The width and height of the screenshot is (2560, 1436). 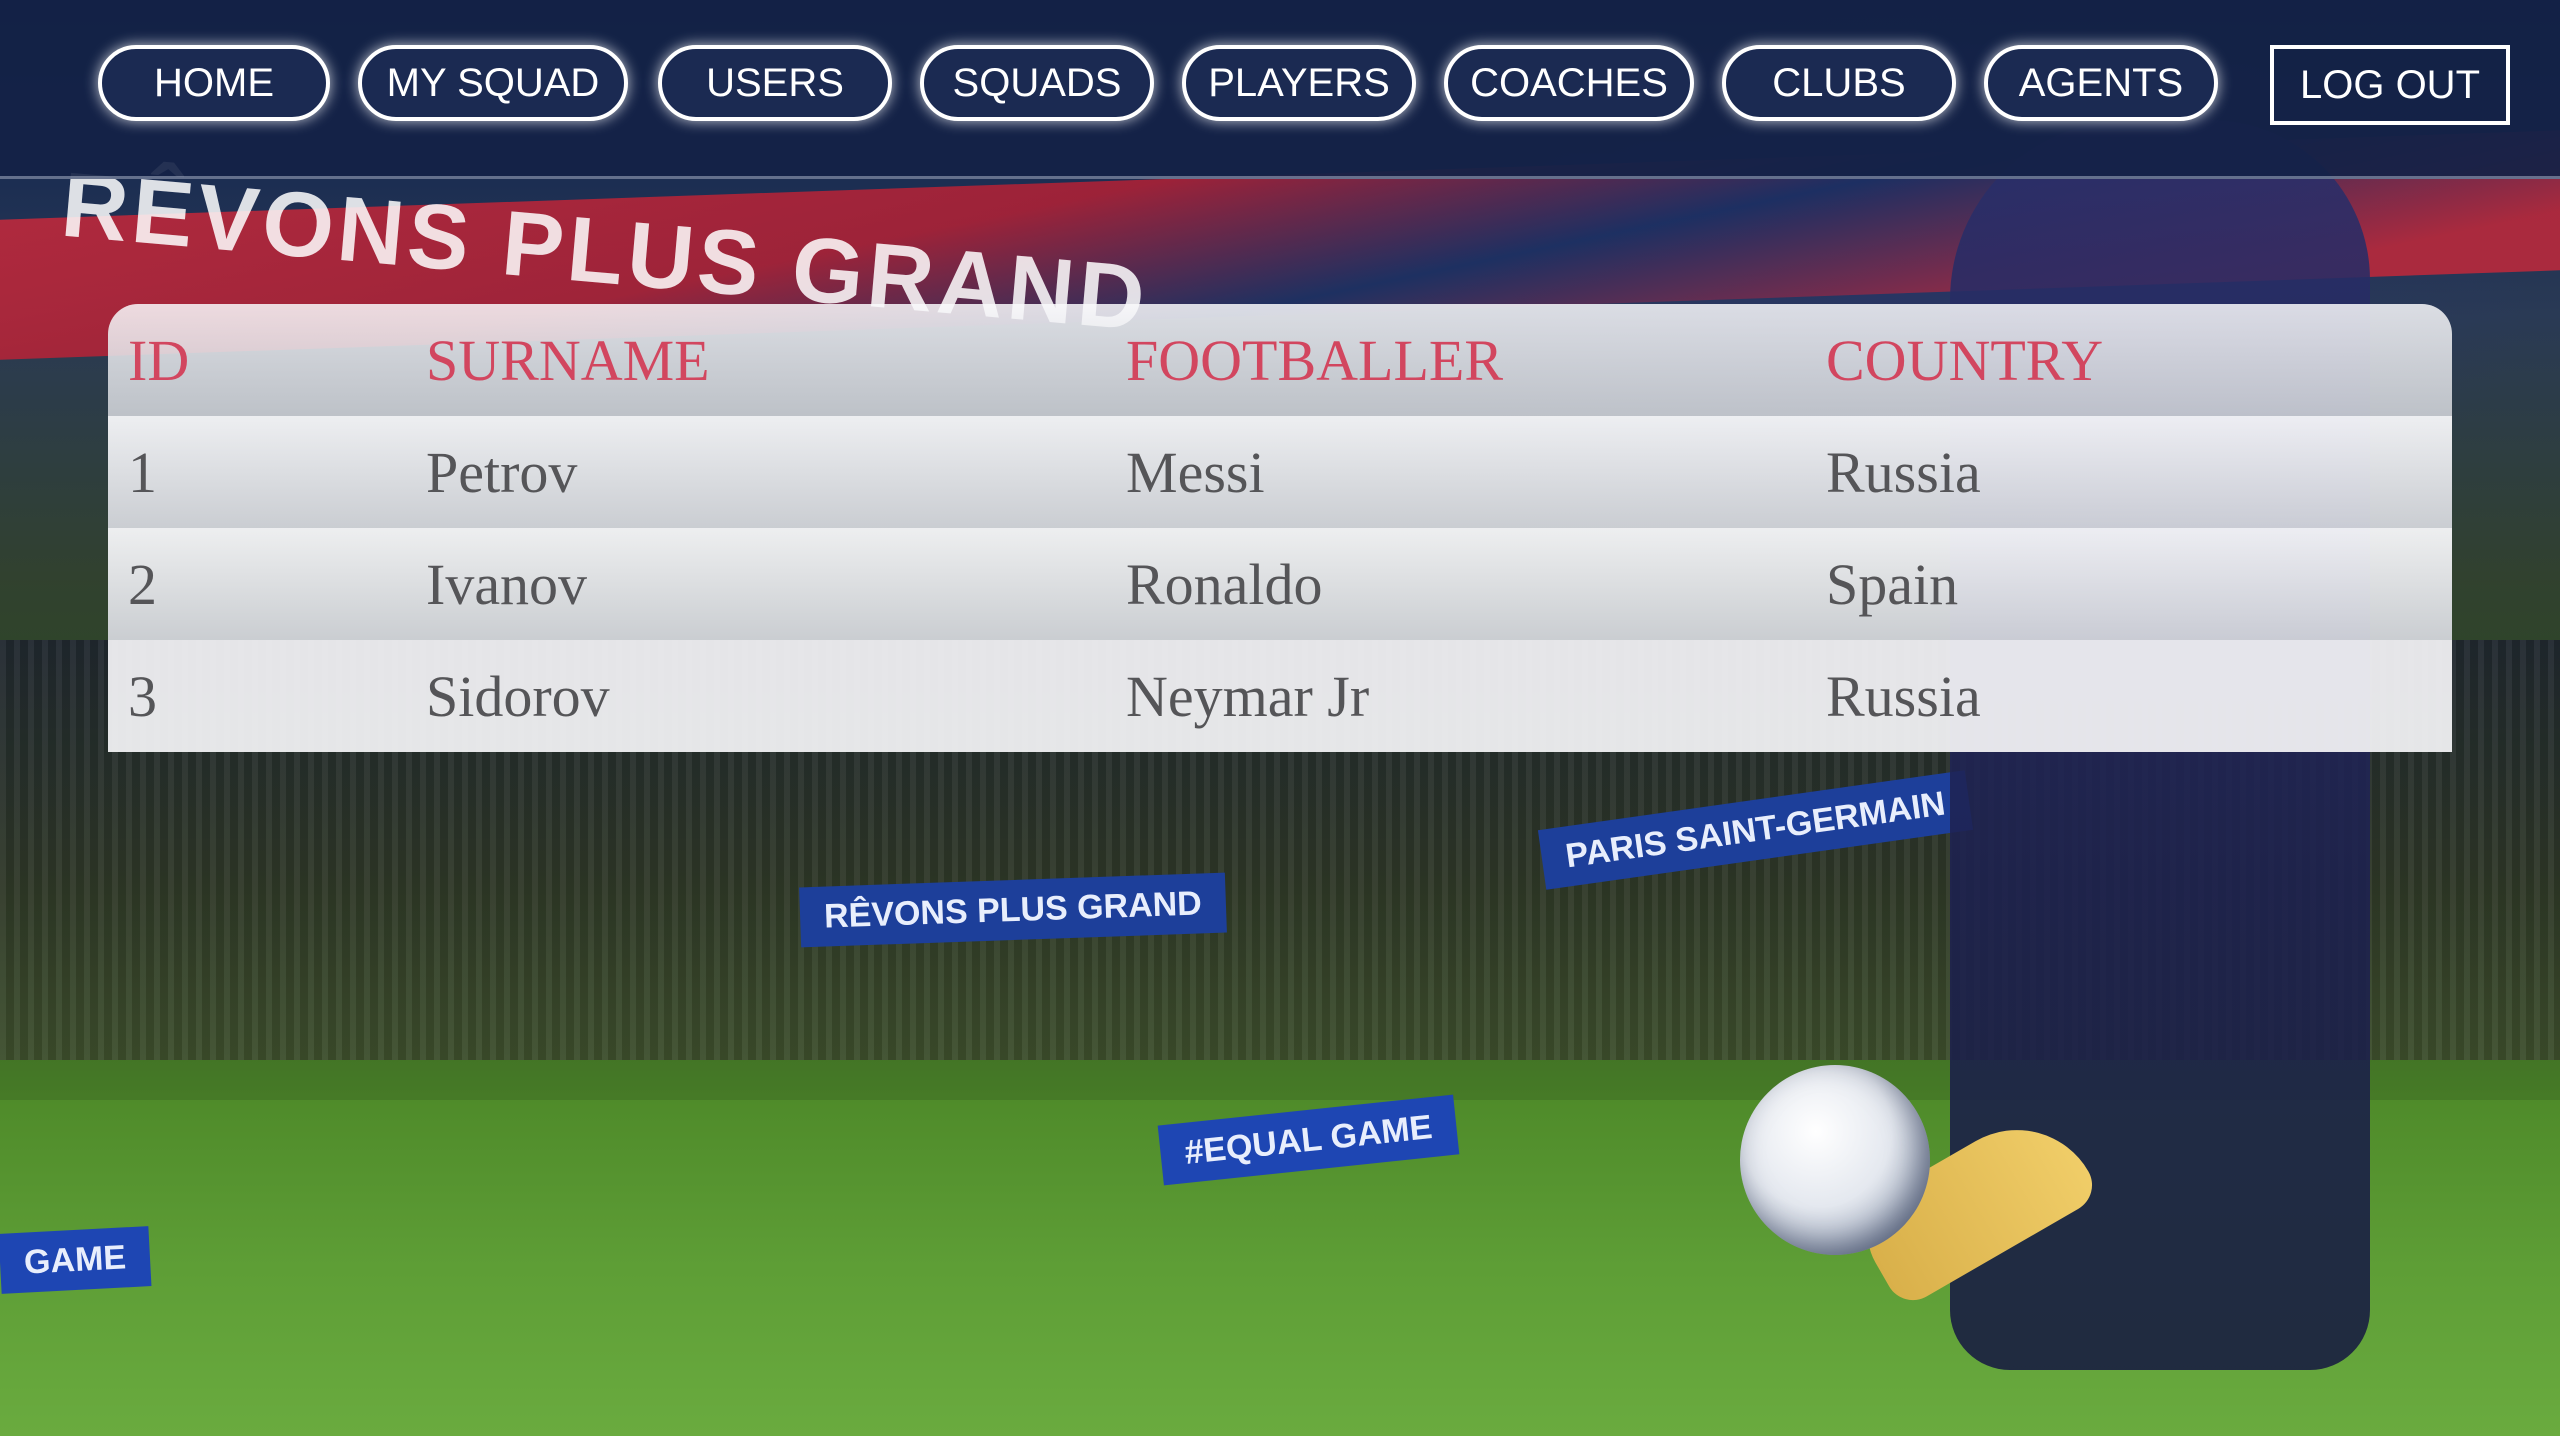 I want to click on ad-board: GAME, so click(x=76, y=1260).